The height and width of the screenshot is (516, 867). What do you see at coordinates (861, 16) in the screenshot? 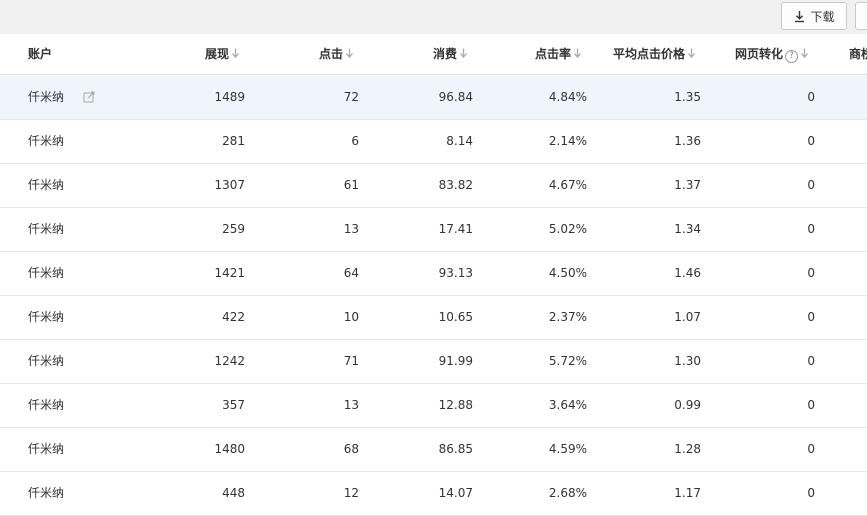
I see `more-button` at bounding box center [861, 16].